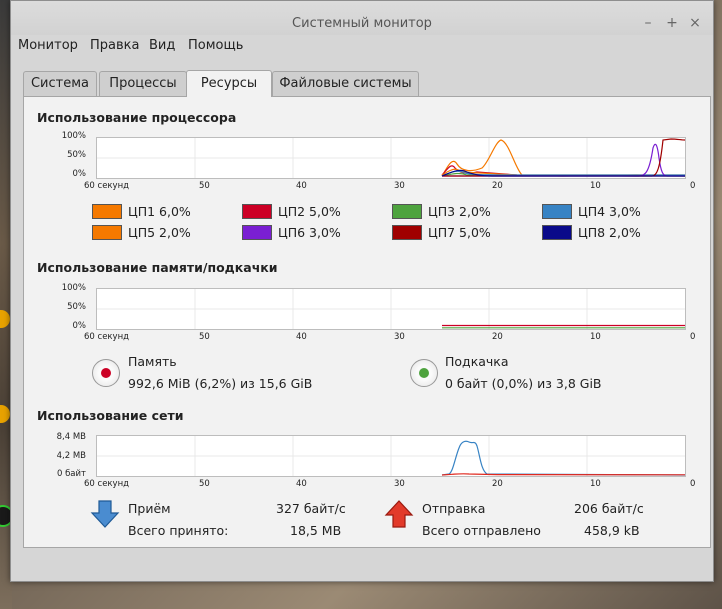 This screenshot has width=722, height=609. Describe the element at coordinates (612, 530) in the screenshot. I see `send-total: 458,9 kB` at that location.